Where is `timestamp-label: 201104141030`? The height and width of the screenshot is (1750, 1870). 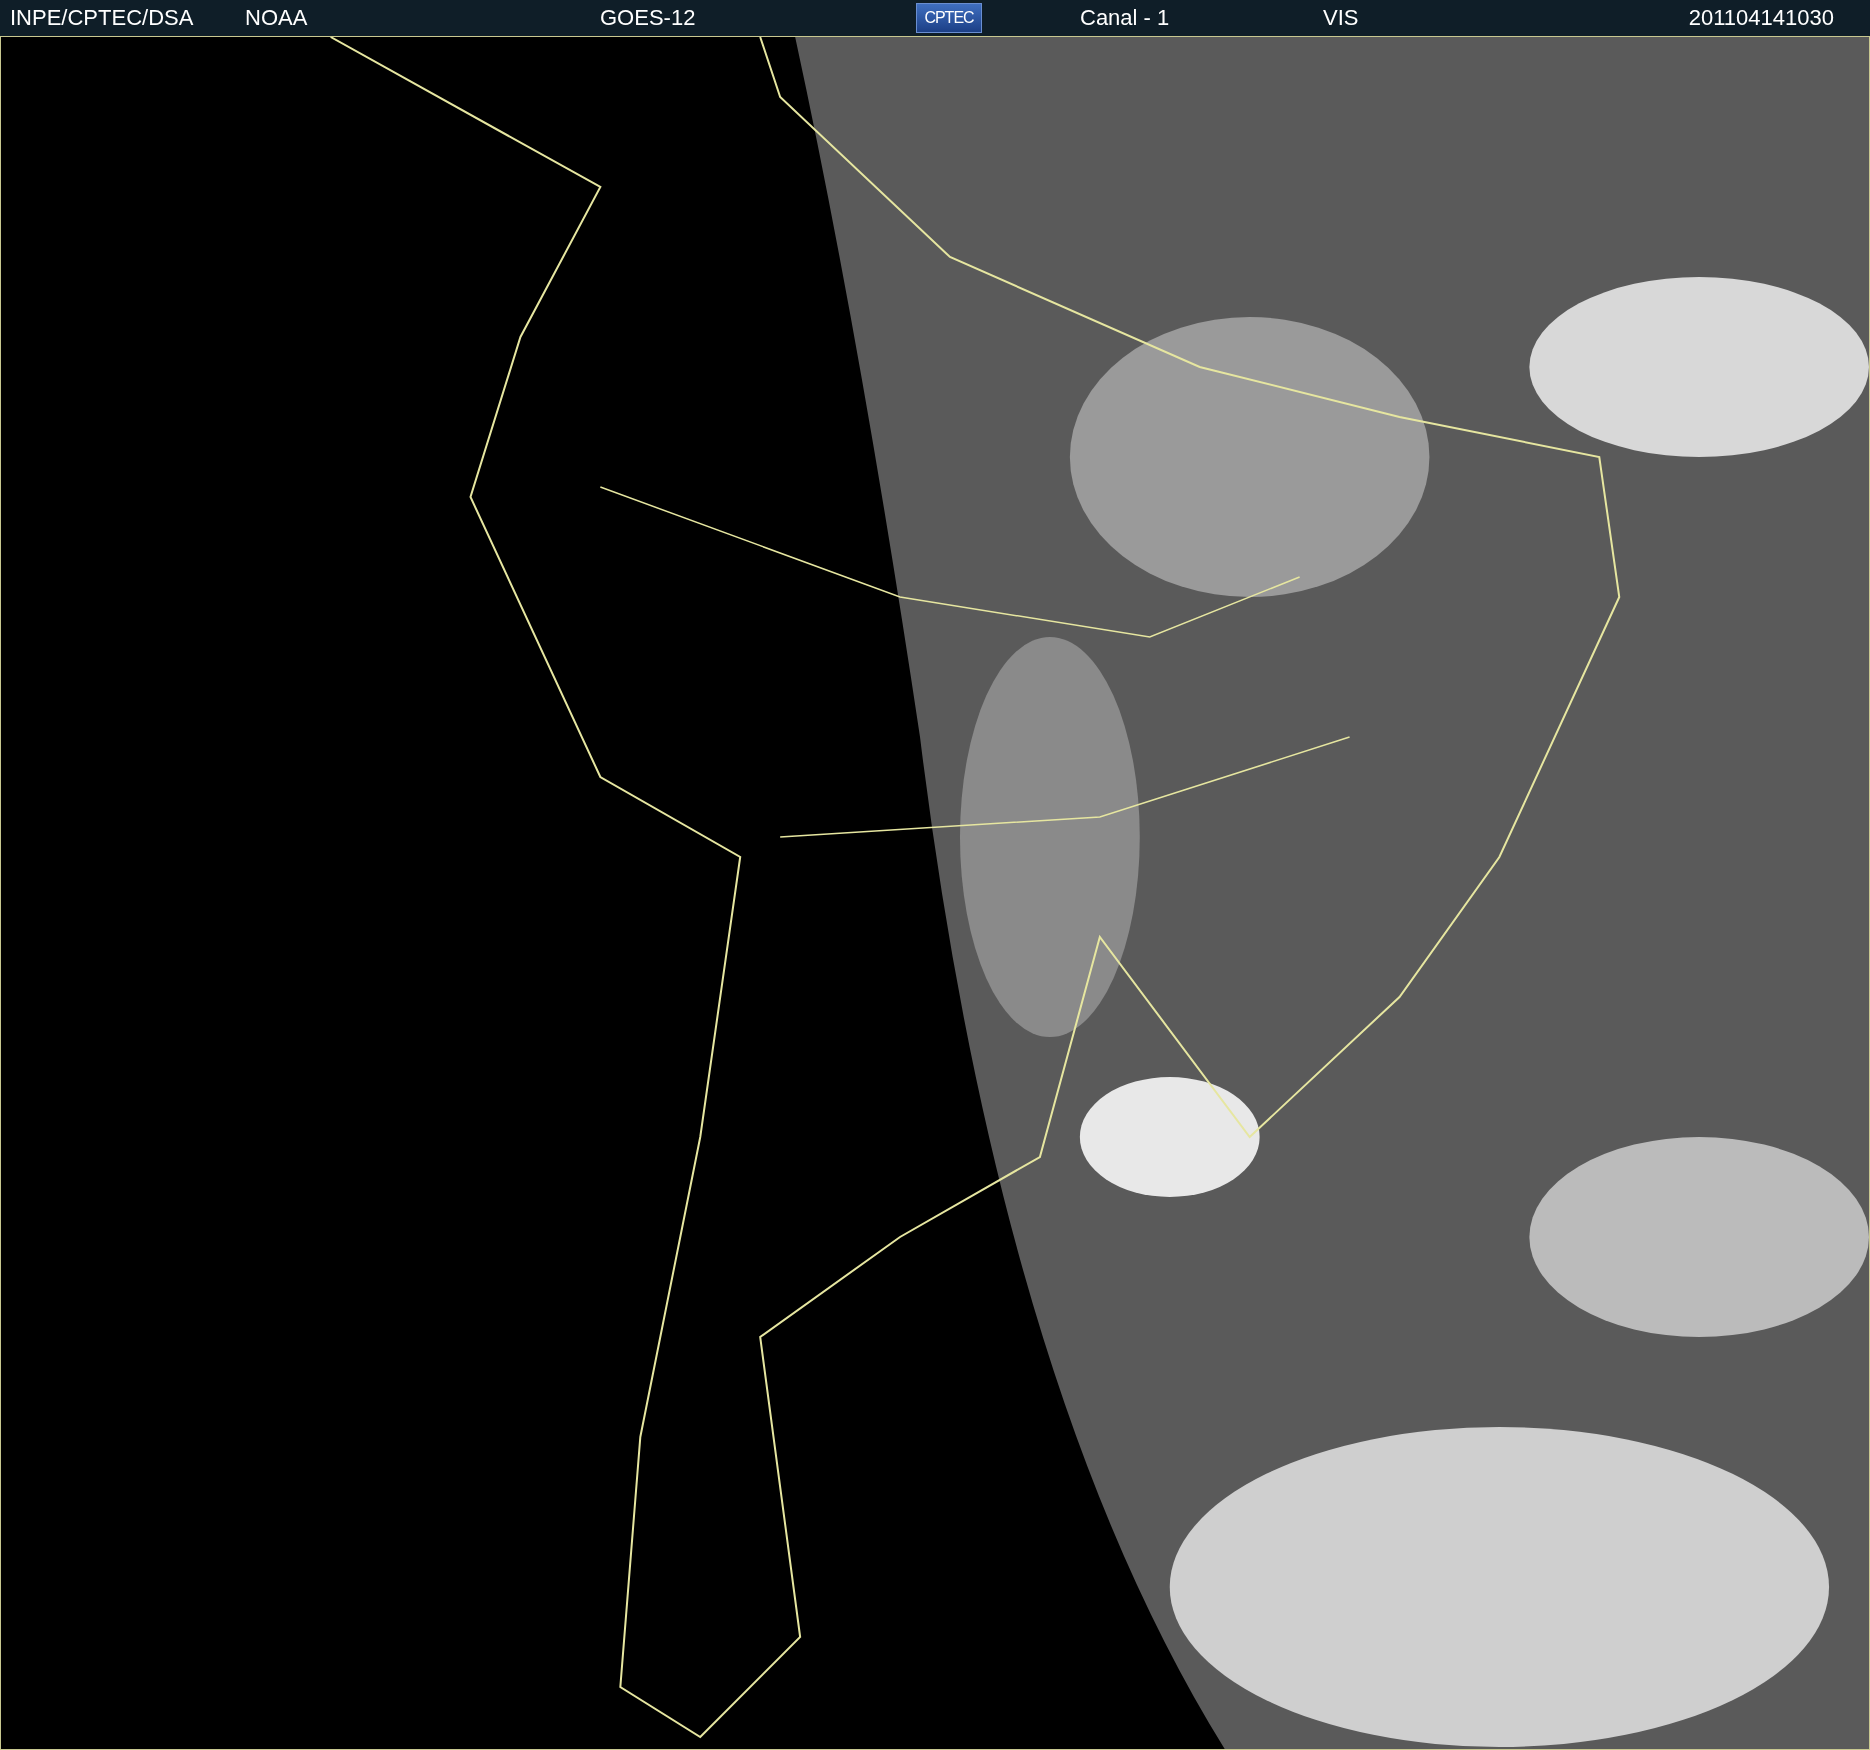
timestamp-label: 201104141030 is located at coordinates (1761, 18).